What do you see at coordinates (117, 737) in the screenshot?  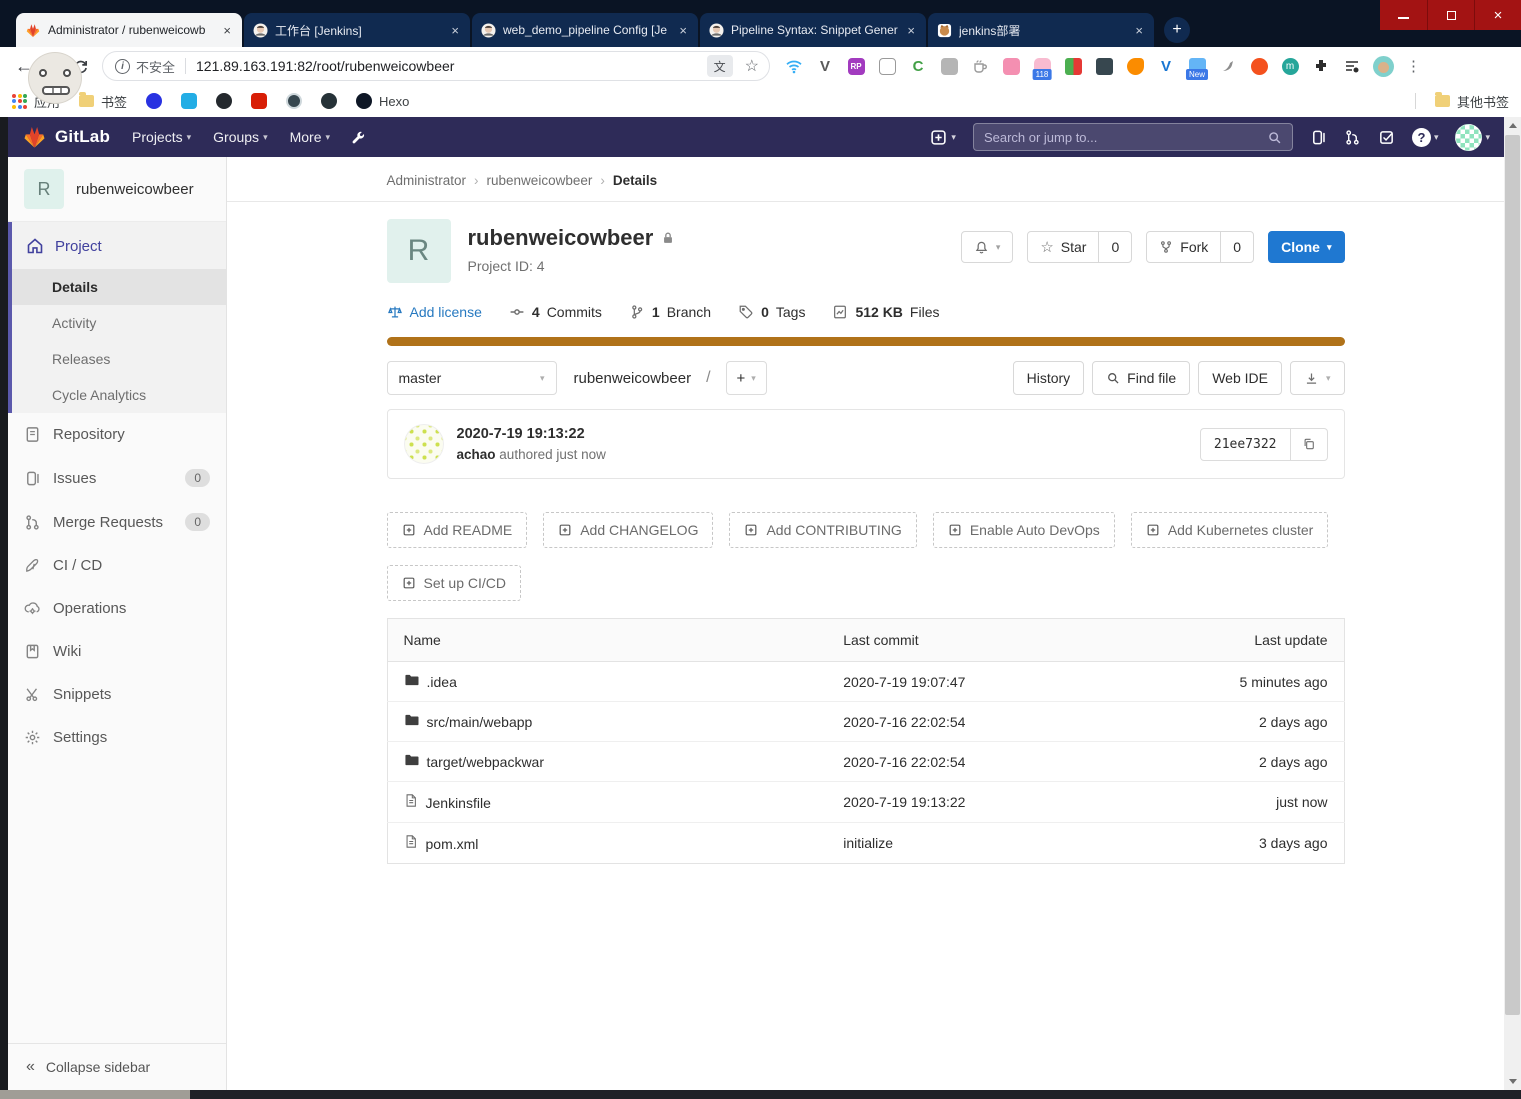 I see `sidebar-item-settings: Settings` at bounding box center [117, 737].